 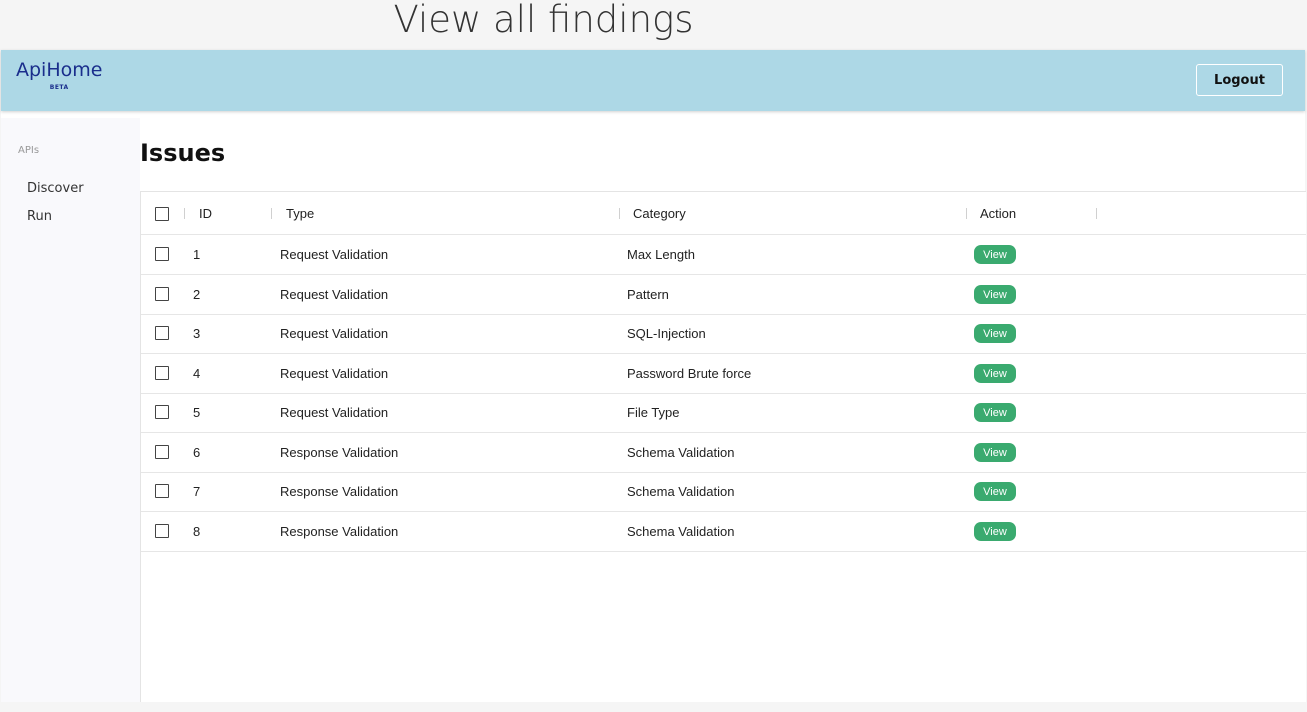 I want to click on sidebar-item-run: Run, so click(x=39, y=216).